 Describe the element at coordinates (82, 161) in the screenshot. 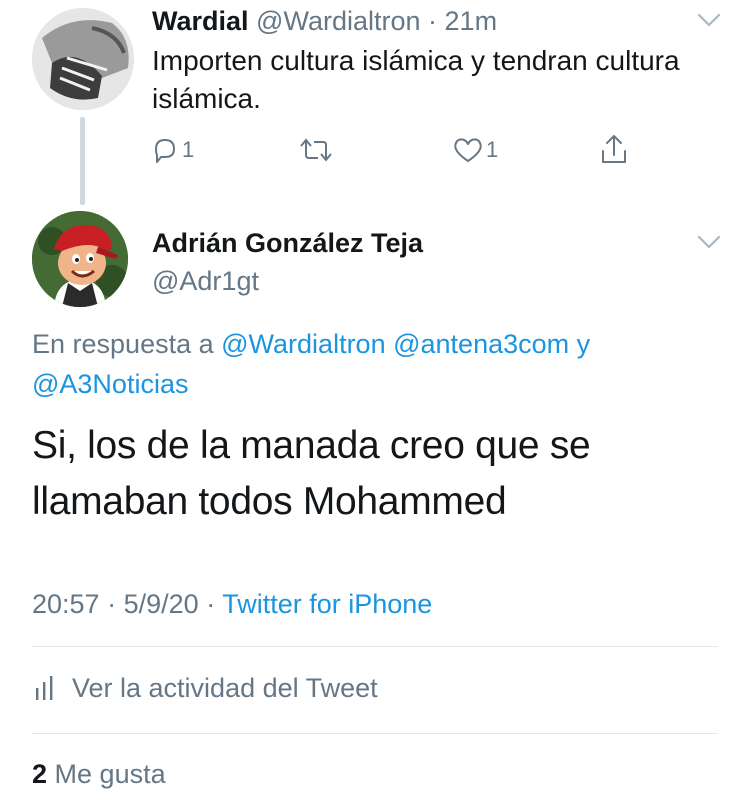

I see `thread-connector-line` at that location.